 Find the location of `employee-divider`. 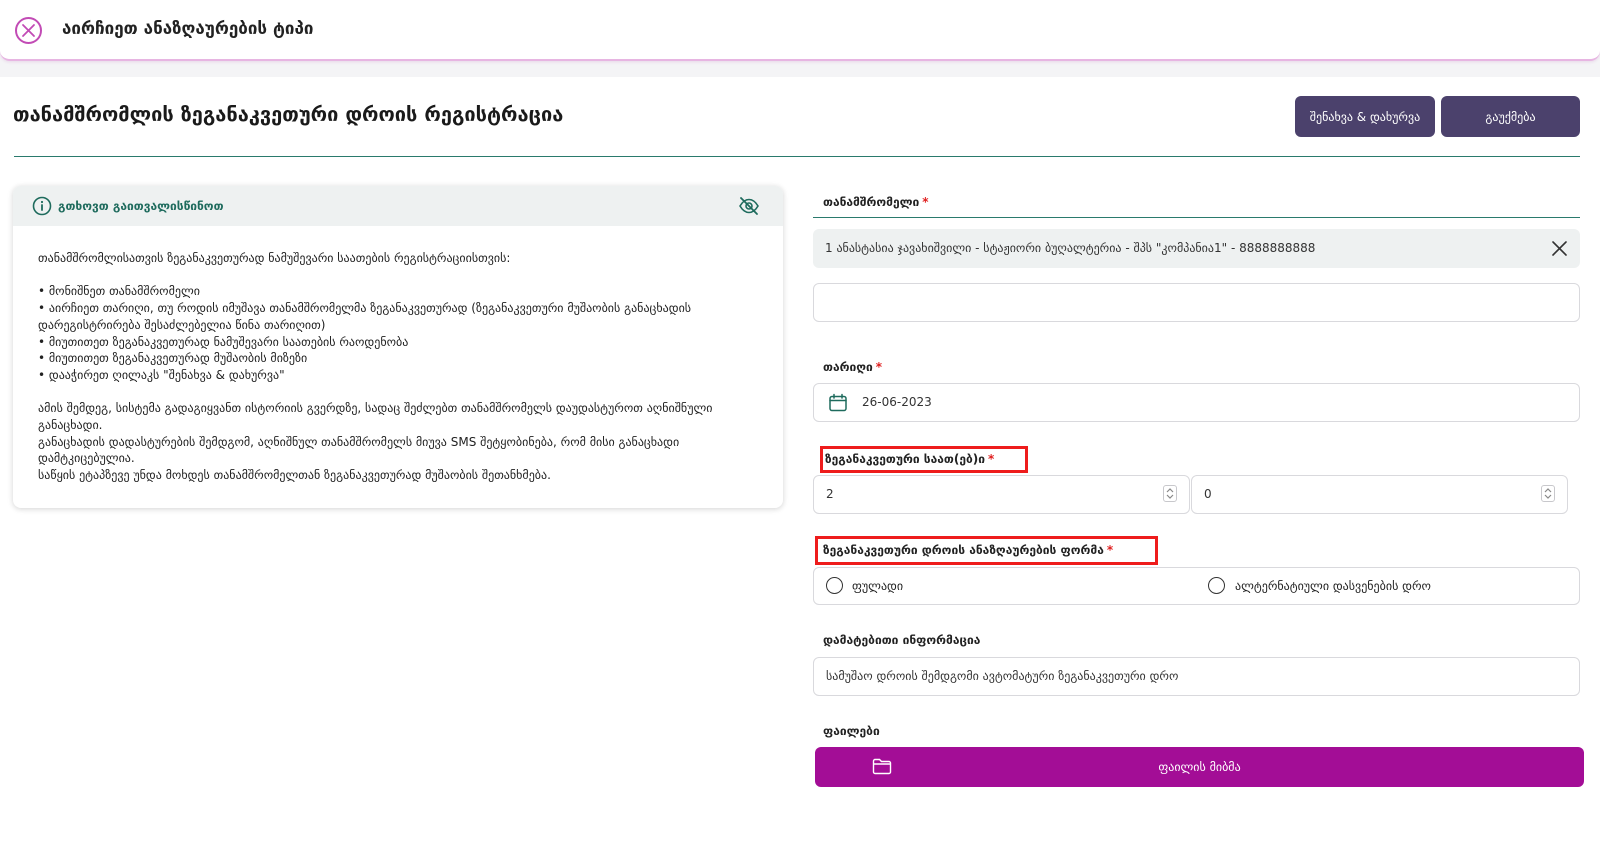

employee-divider is located at coordinates (1196, 217).